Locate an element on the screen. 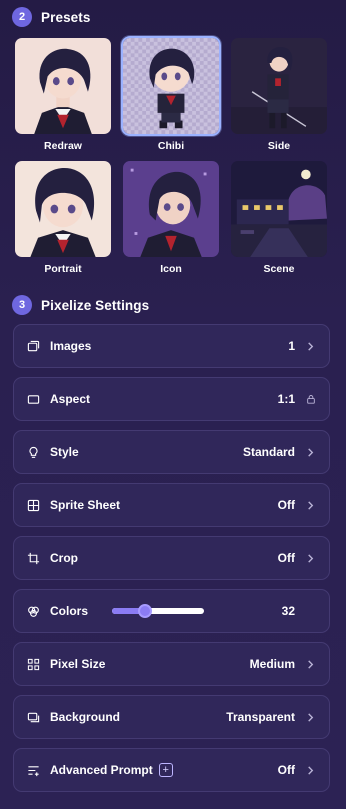 The height and width of the screenshot is (809, 346). setting-value: 1 is located at coordinates (291, 346).